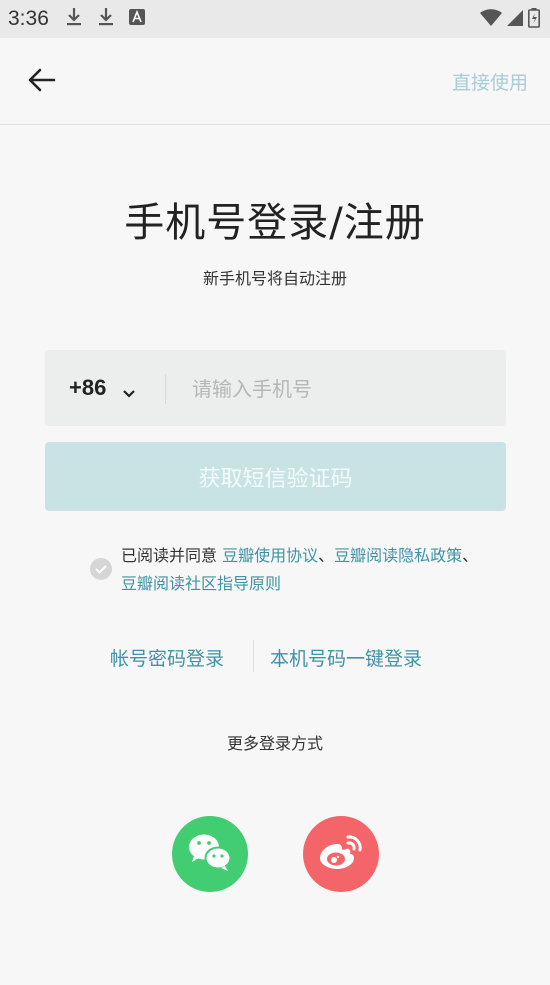 The image size is (550, 985). I want to click on alt-login-divider, so click(253, 656).